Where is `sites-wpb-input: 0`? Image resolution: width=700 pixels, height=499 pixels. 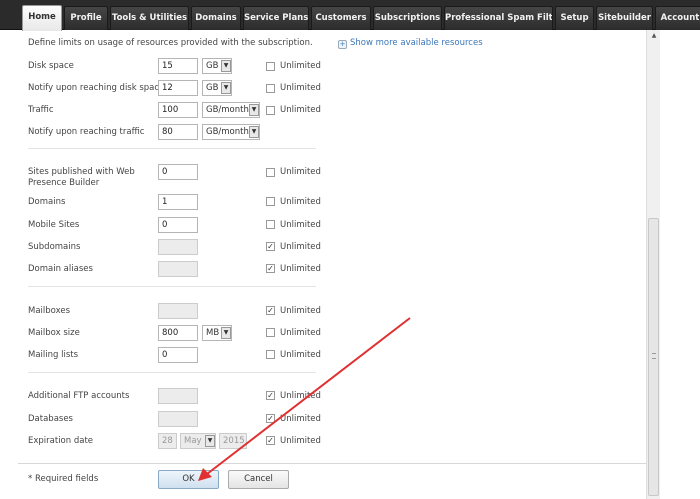 sites-wpb-input: 0 is located at coordinates (178, 172).